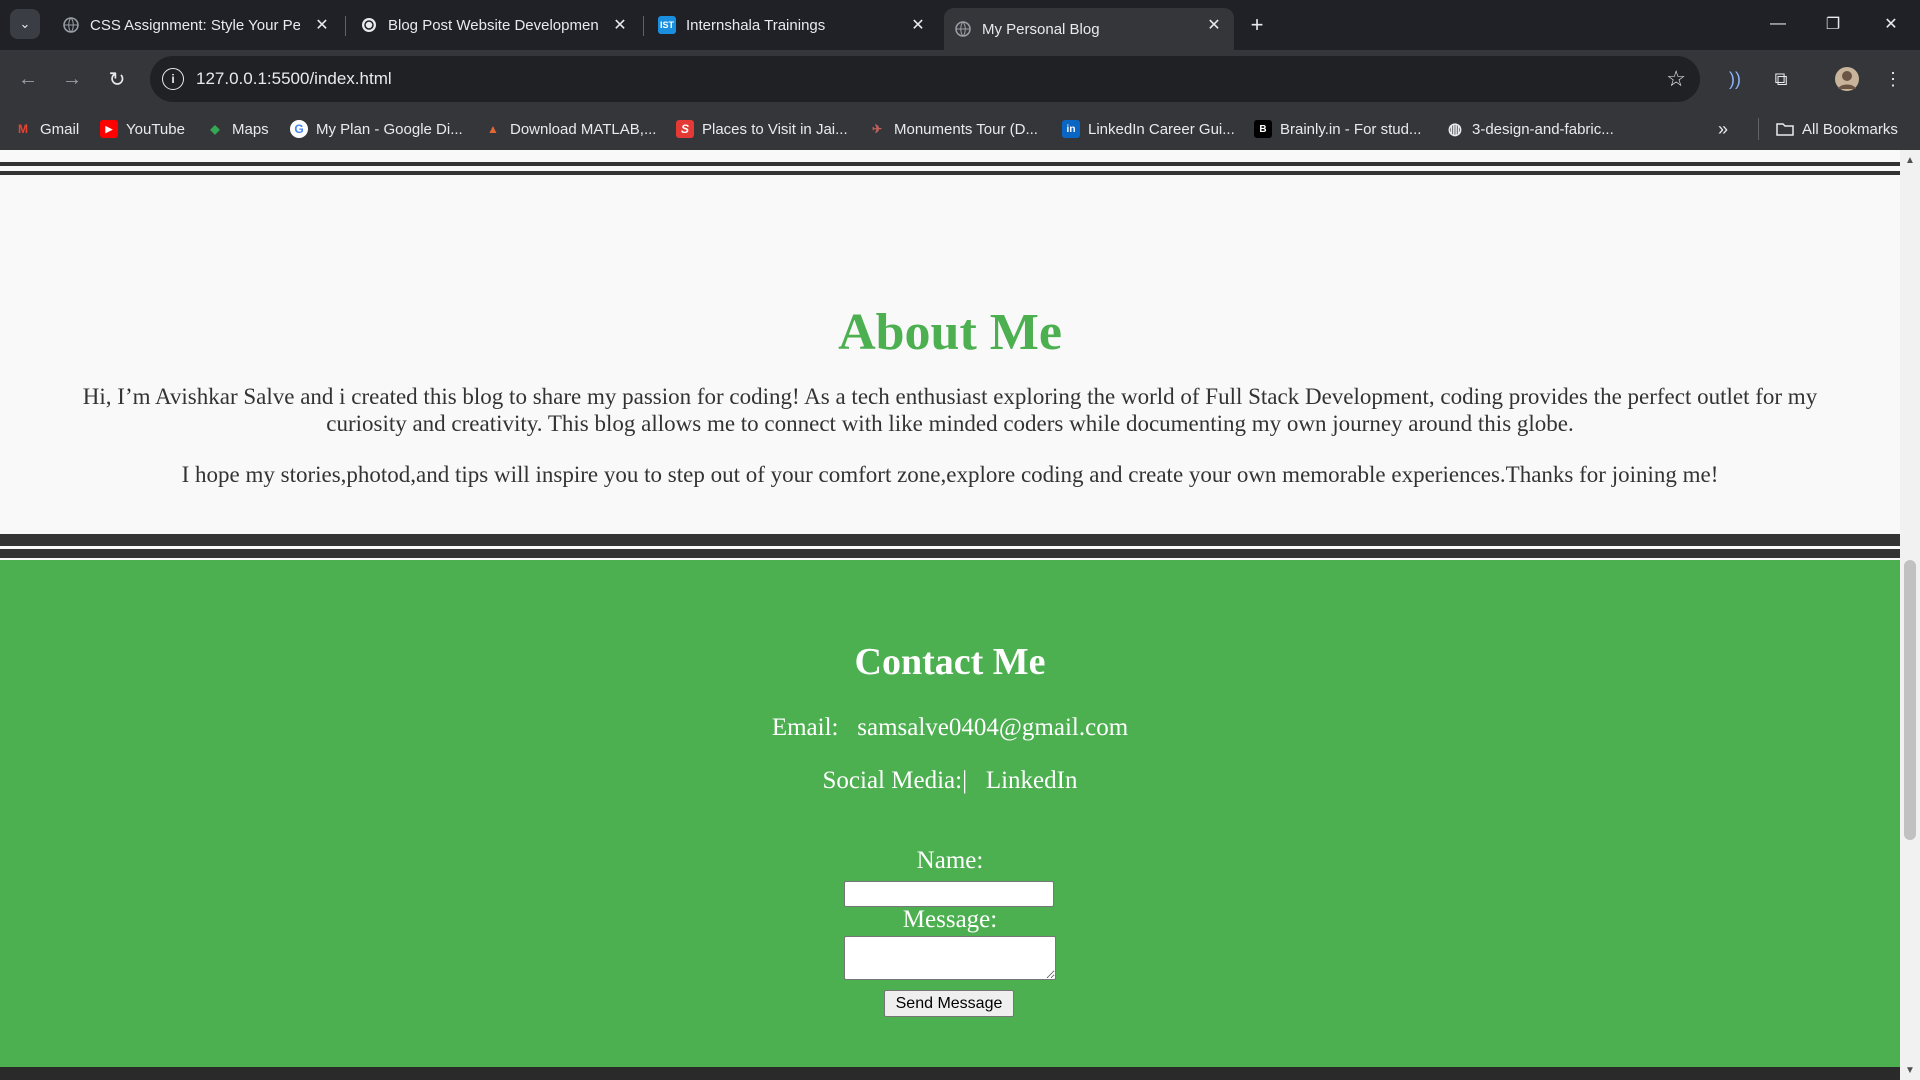 This screenshot has height=1080, width=1920. Describe the element at coordinates (950, 332) in the screenshot. I see `about-heading: About Me` at that location.